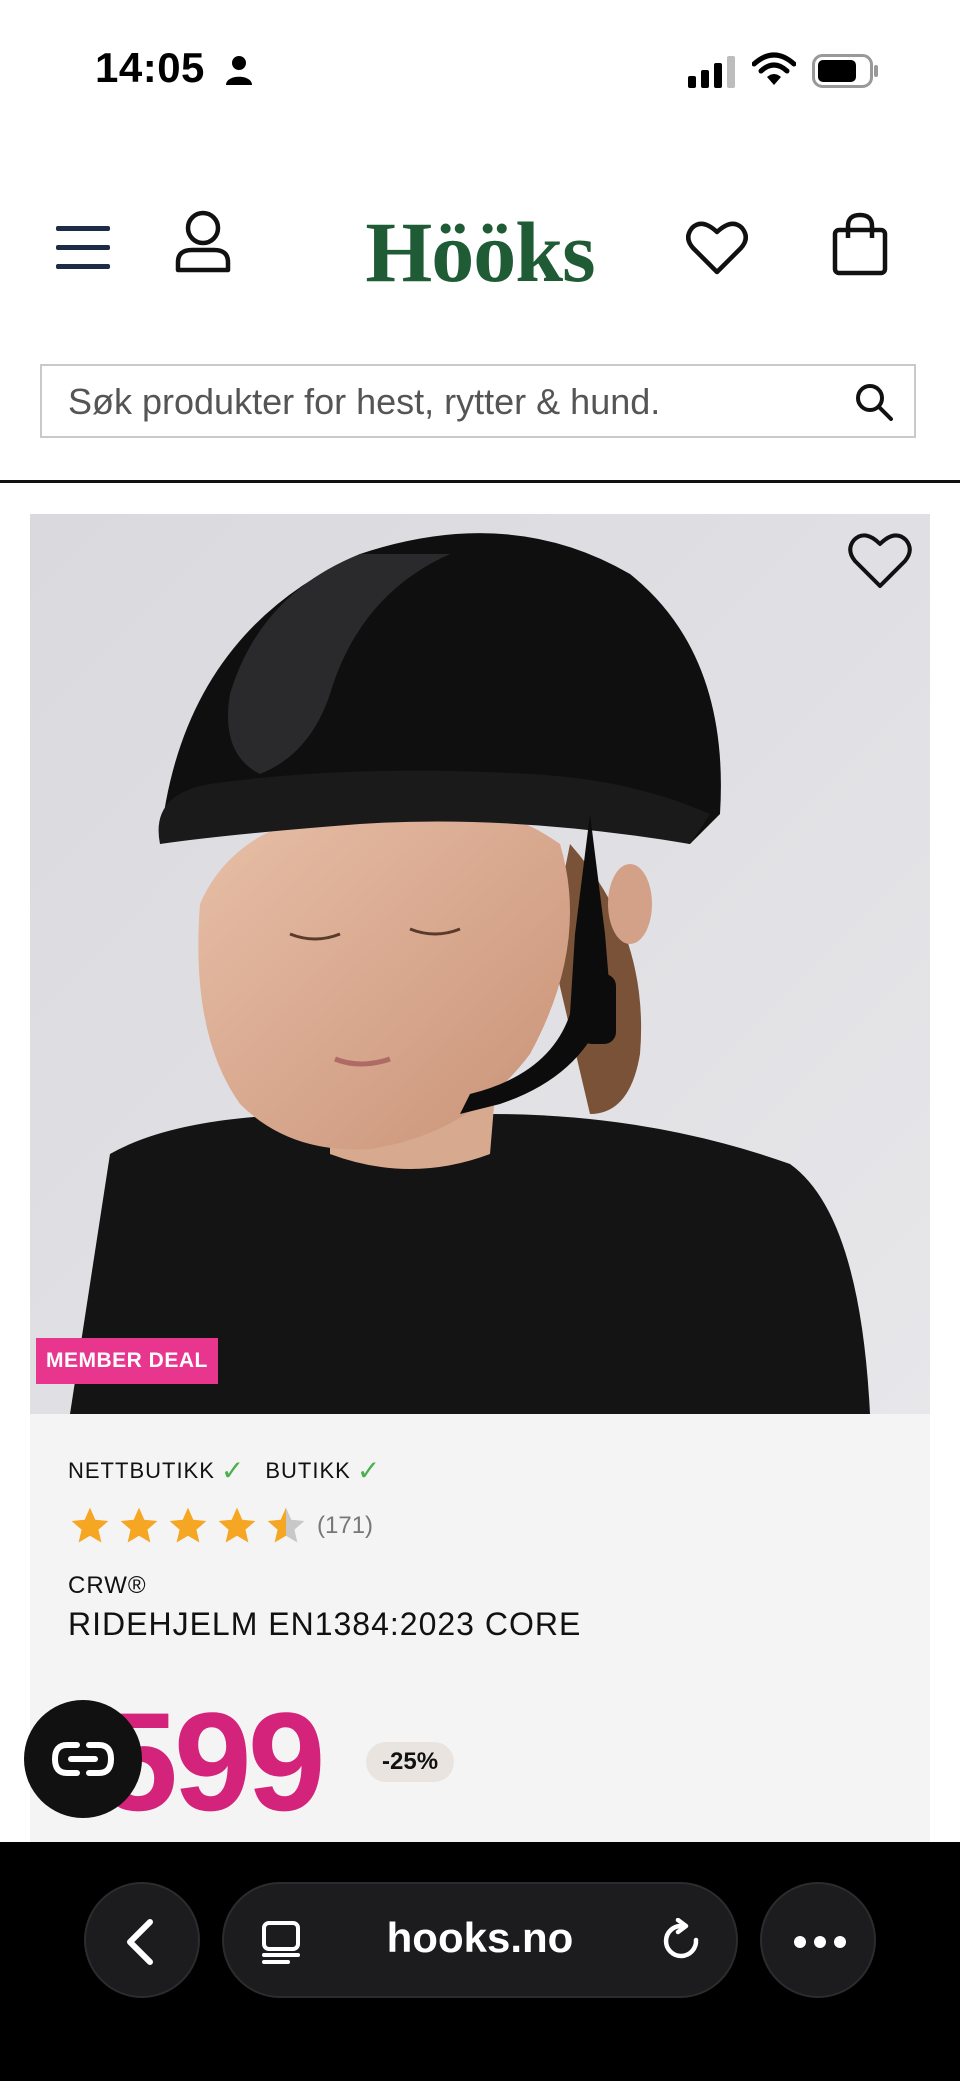  I want to click on heart-icon, so click(717, 250).